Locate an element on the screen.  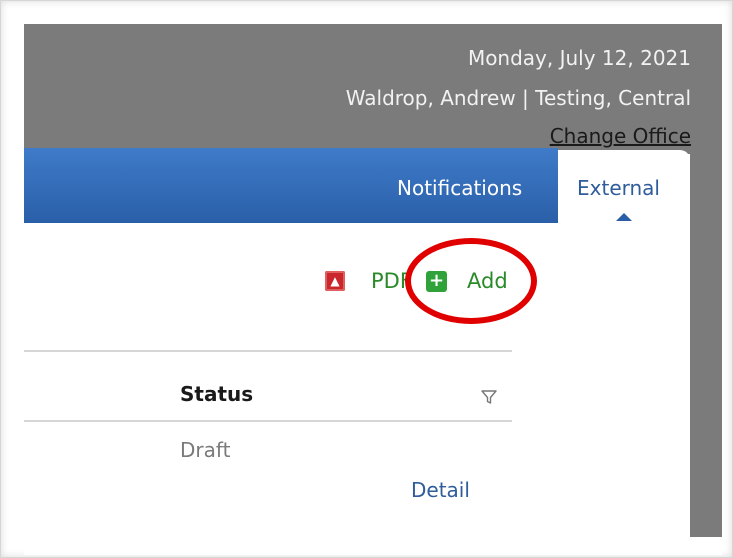
nav-notifications: Notifications is located at coordinates (459, 188).